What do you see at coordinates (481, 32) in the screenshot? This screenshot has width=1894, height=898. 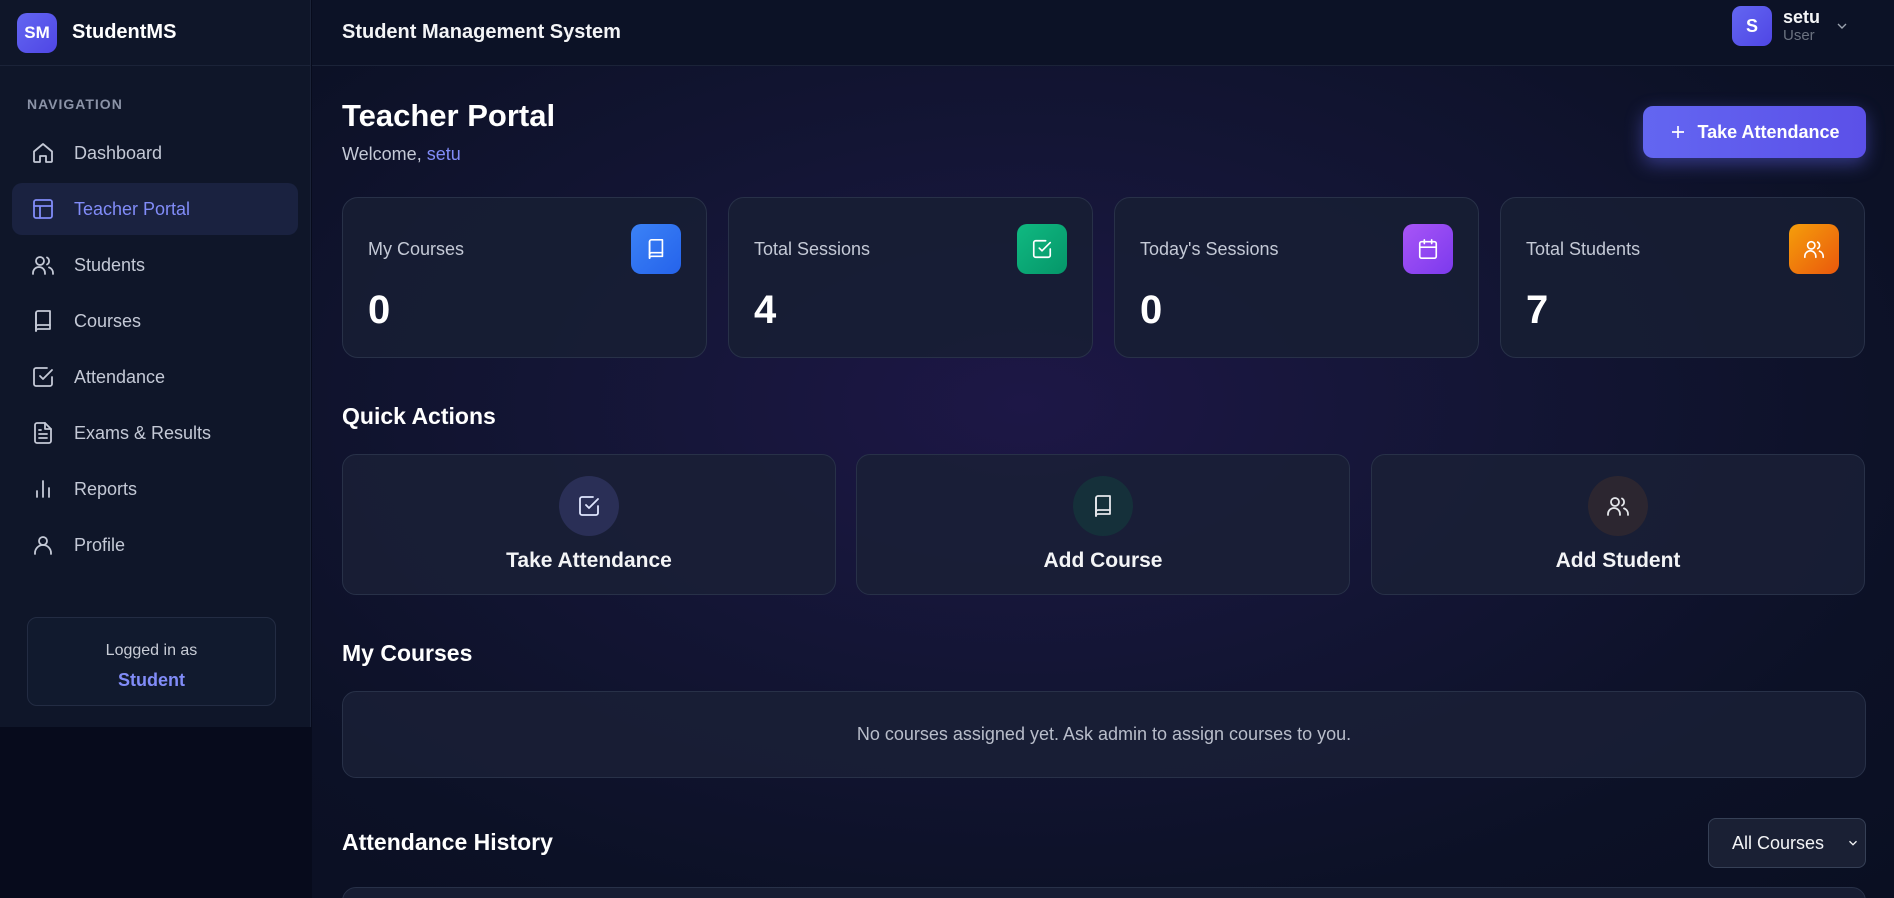 I see `app-title: Student Management System` at bounding box center [481, 32].